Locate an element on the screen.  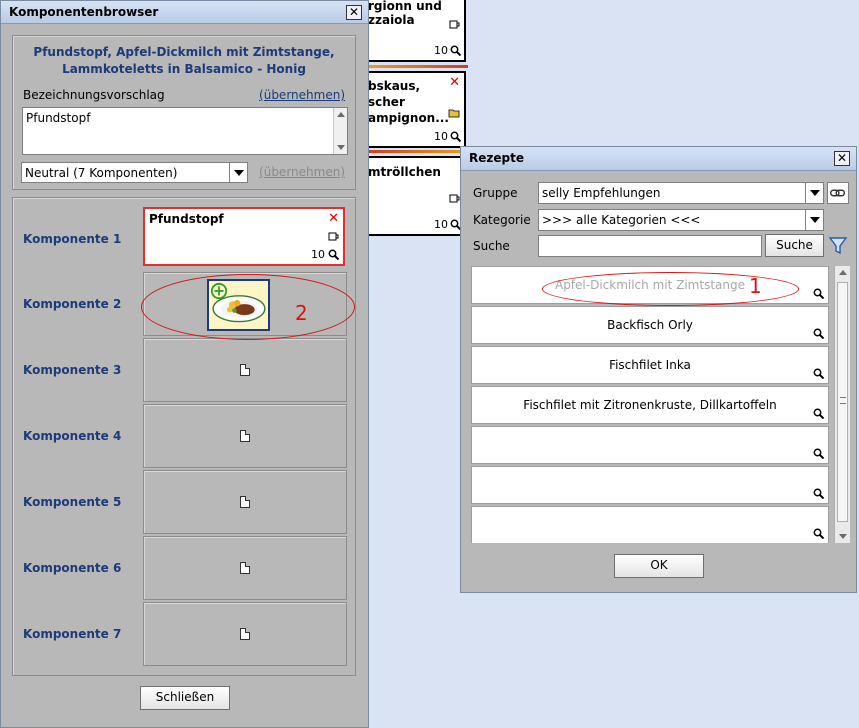
selection-heading-line-2: Lammkoteletts in Balsamico - Honig is located at coordinates (184, 69).